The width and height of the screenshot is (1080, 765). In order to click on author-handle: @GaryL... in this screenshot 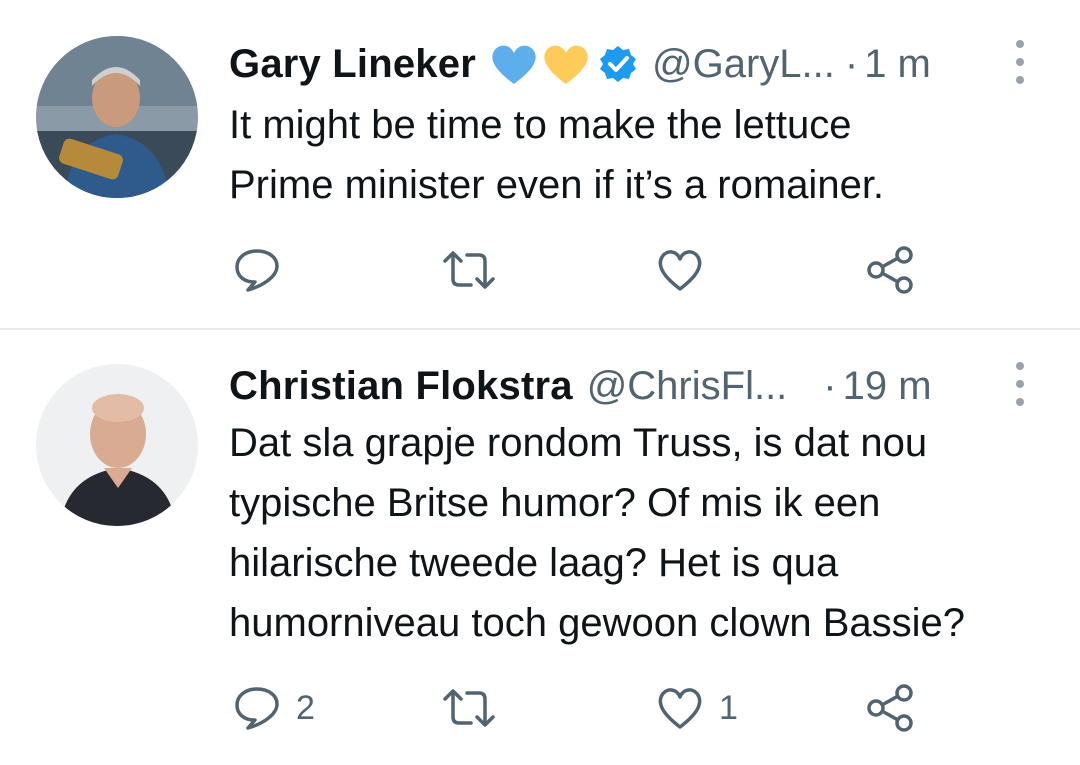, I will do `click(743, 64)`.